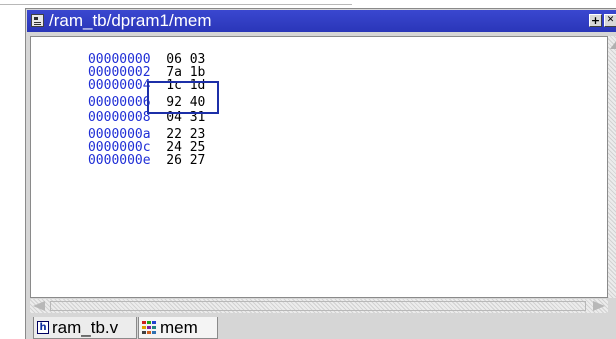  I want to click on horizontal-scrollbar, so click(319, 306).